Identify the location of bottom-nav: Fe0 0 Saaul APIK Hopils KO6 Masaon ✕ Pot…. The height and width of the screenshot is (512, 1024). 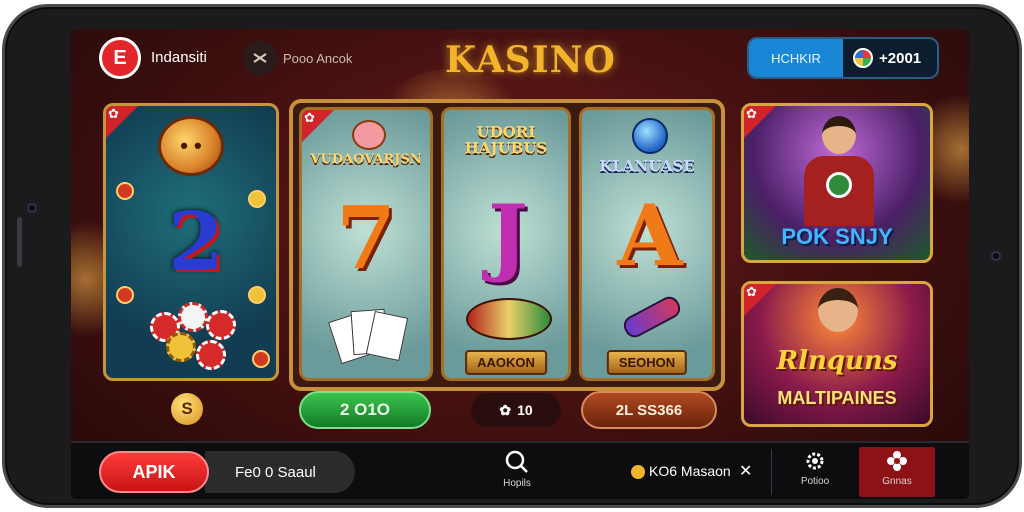
(520, 470).